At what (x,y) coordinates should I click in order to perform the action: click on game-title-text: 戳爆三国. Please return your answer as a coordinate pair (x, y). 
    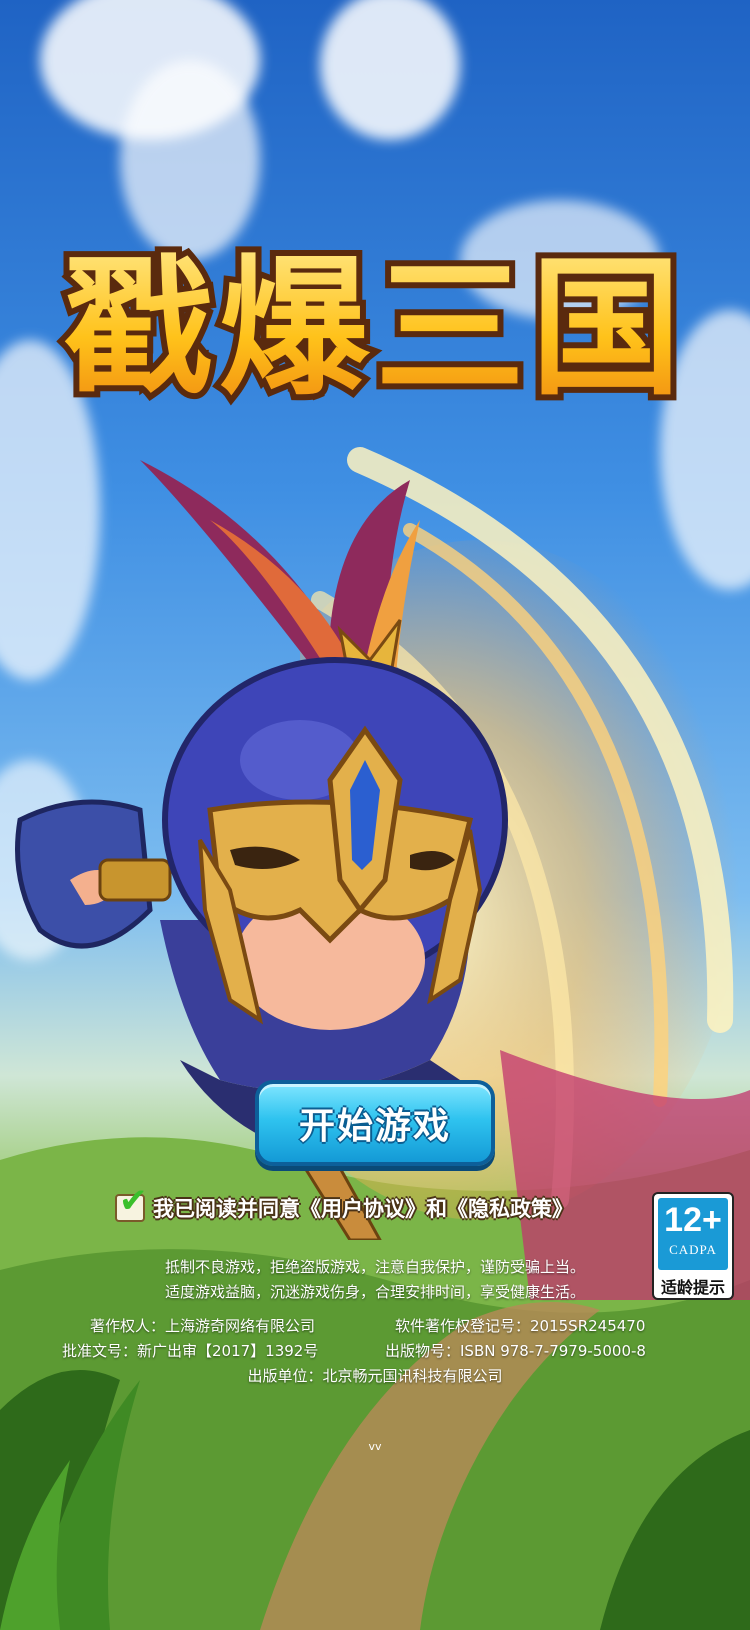
    Looking at the image, I should click on (375, 329).